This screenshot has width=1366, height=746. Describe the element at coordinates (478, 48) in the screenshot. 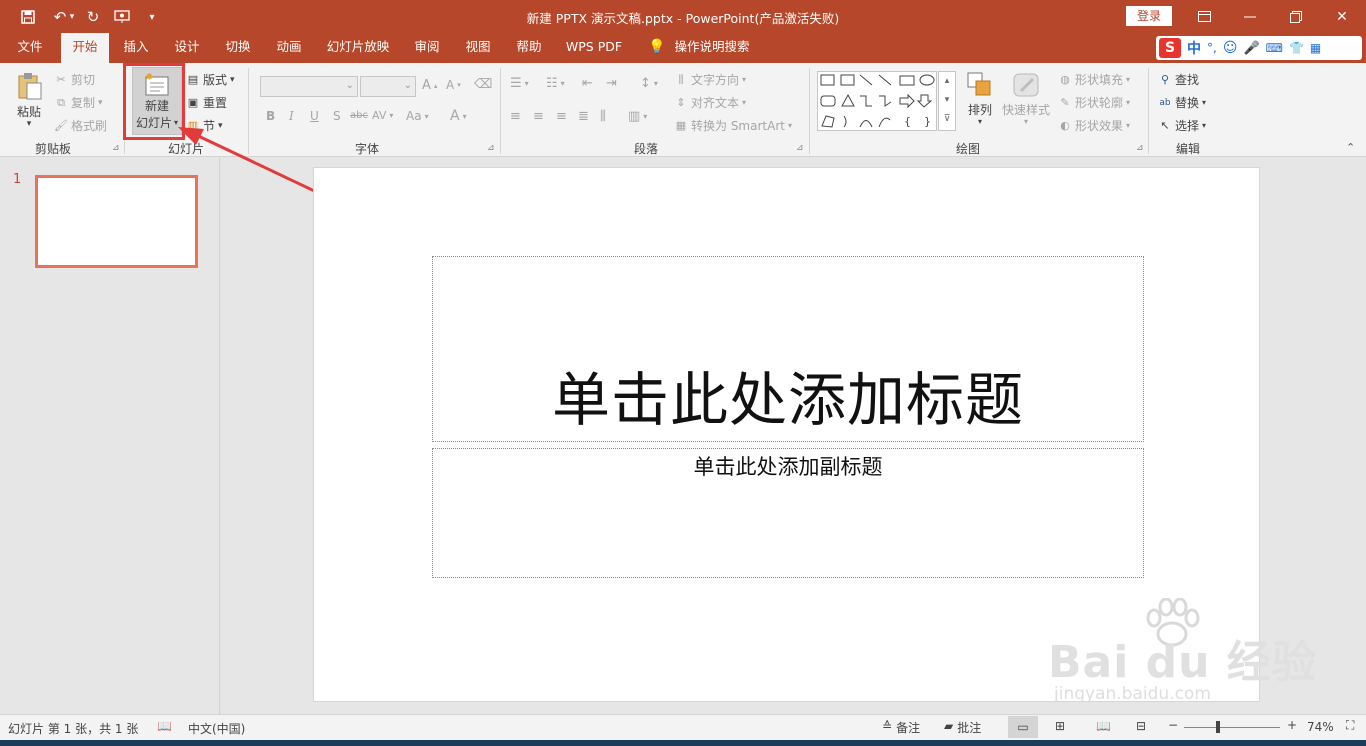

I see `tab-view: 视图` at that location.